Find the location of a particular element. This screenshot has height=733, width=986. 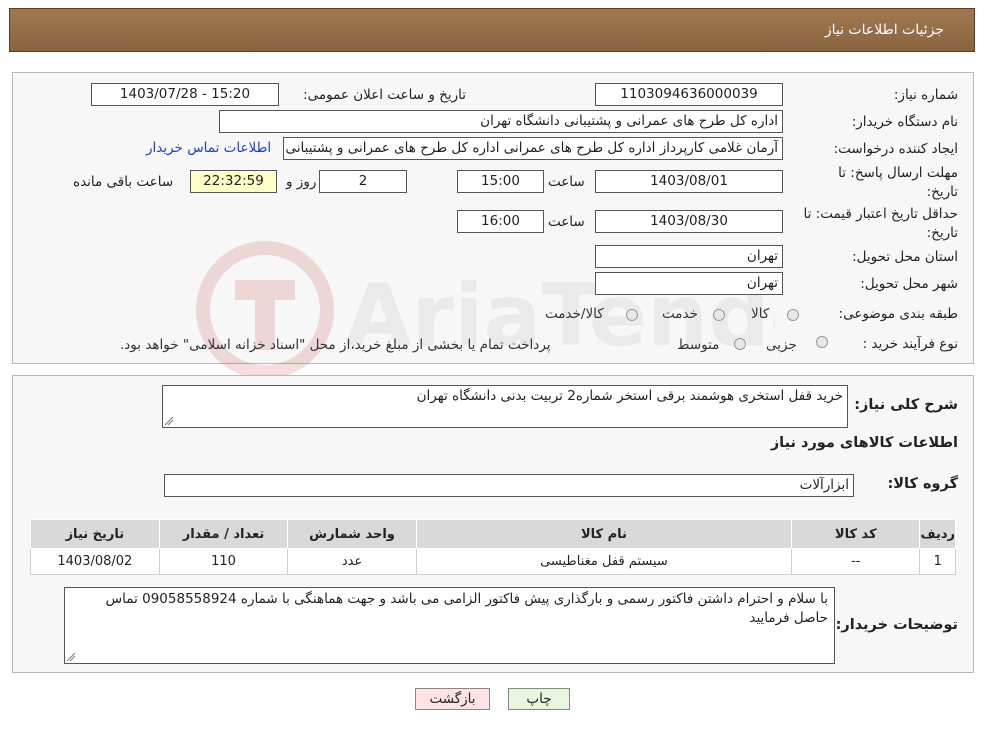

col-header-unit: واحد شمارش is located at coordinates (352, 534).